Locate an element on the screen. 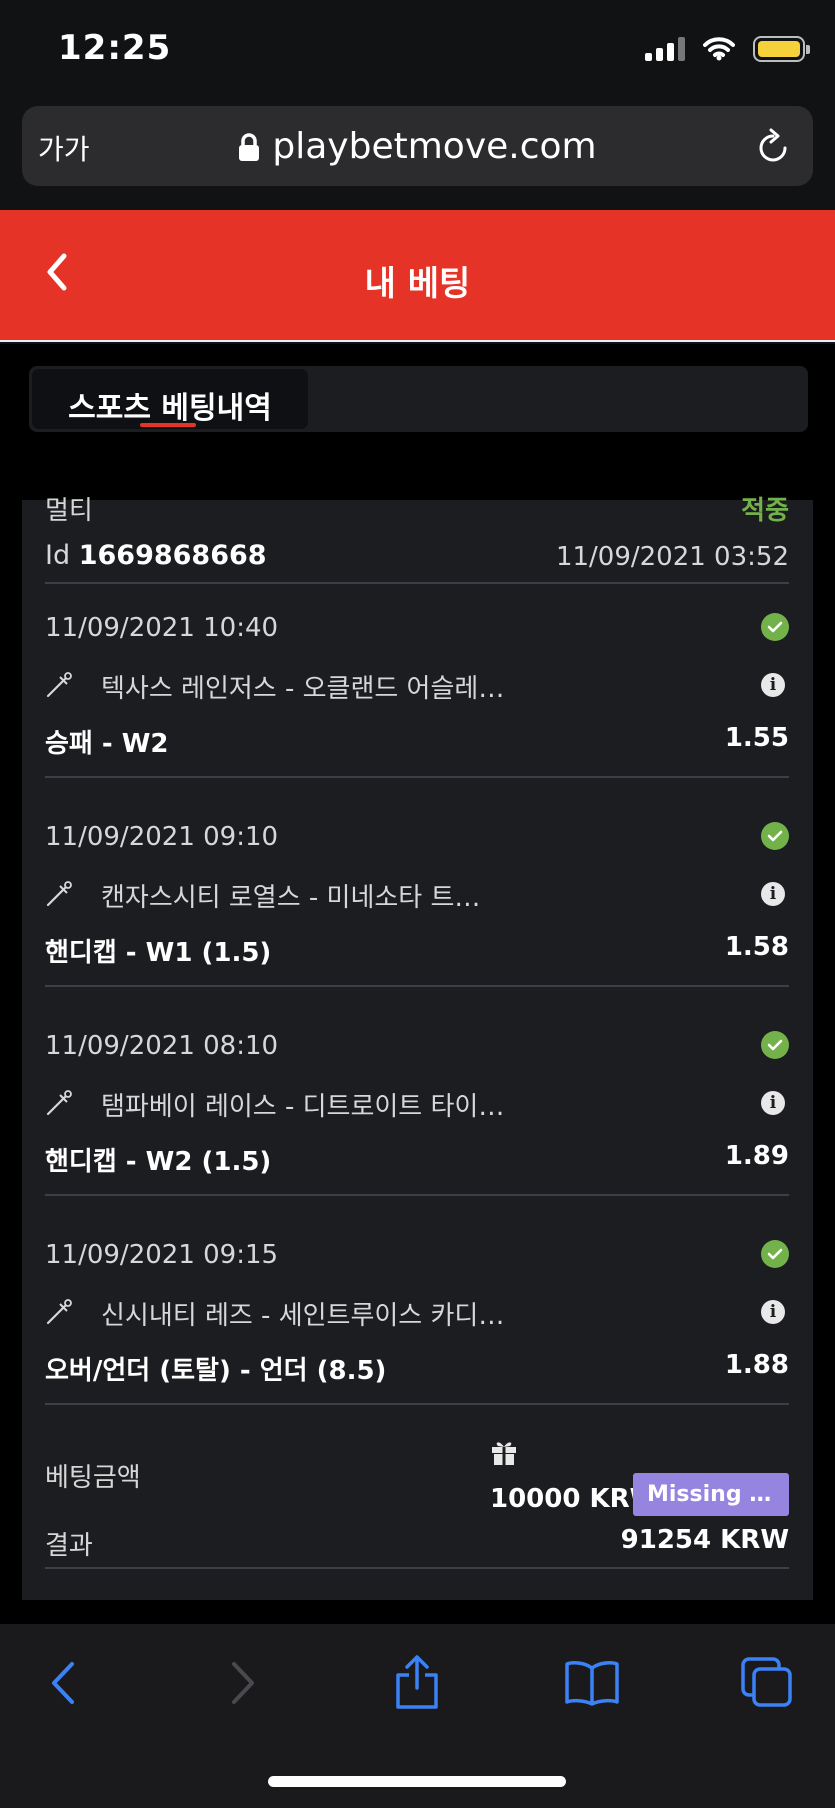  bet-id-value: 1669868668 is located at coordinates (172, 555).